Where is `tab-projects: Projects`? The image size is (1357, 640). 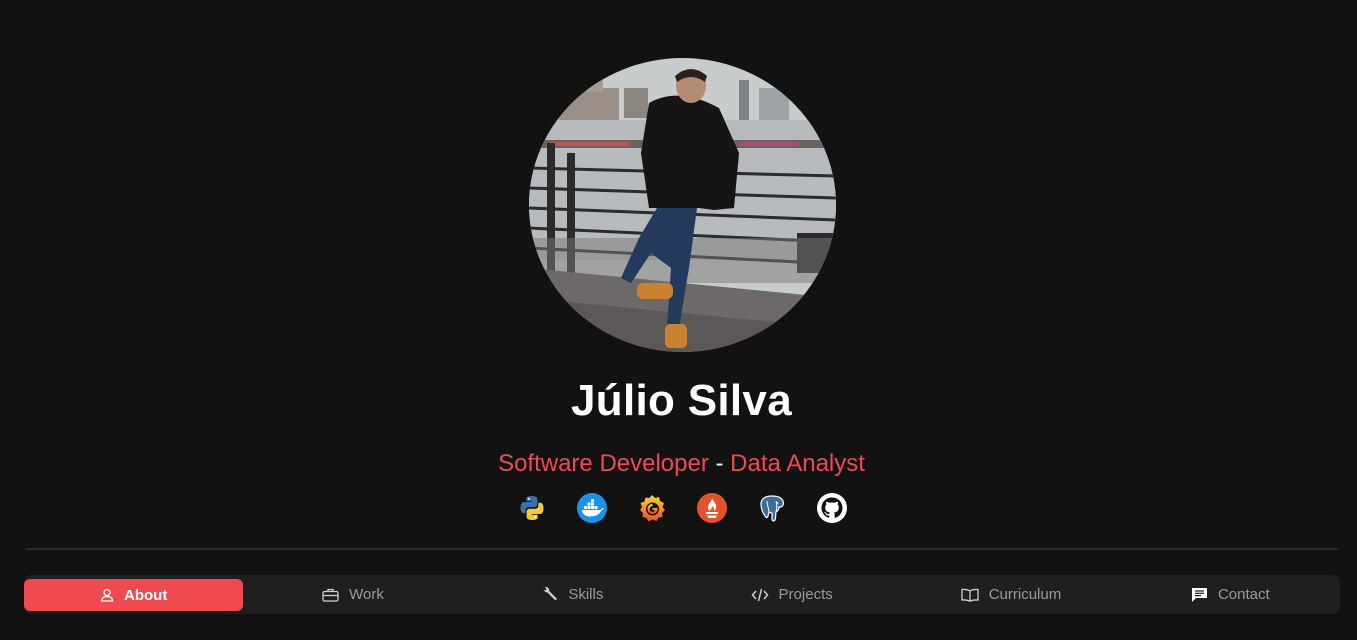 tab-projects: Projects is located at coordinates (791, 594).